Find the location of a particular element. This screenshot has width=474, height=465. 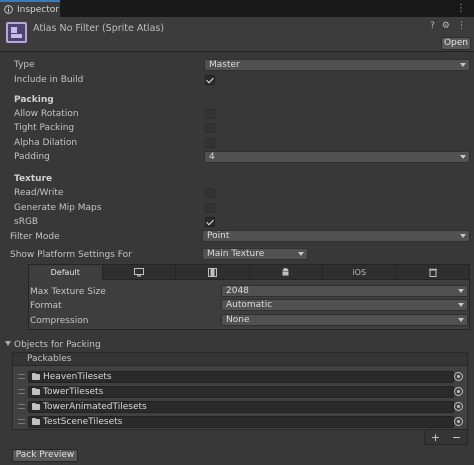

tab-default: Default is located at coordinates (65, 272).